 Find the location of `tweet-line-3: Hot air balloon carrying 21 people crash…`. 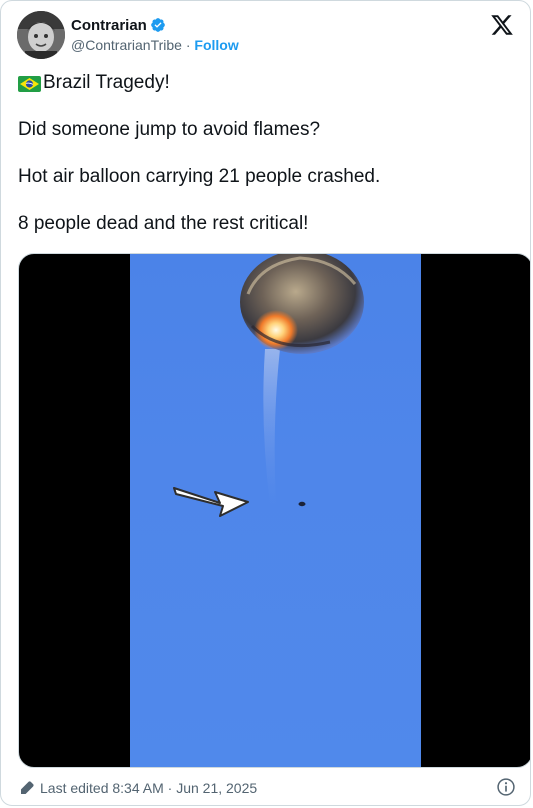

tweet-line-3: Hot air balloon carrying 21 people crash… is located at coordinates (199, 176).